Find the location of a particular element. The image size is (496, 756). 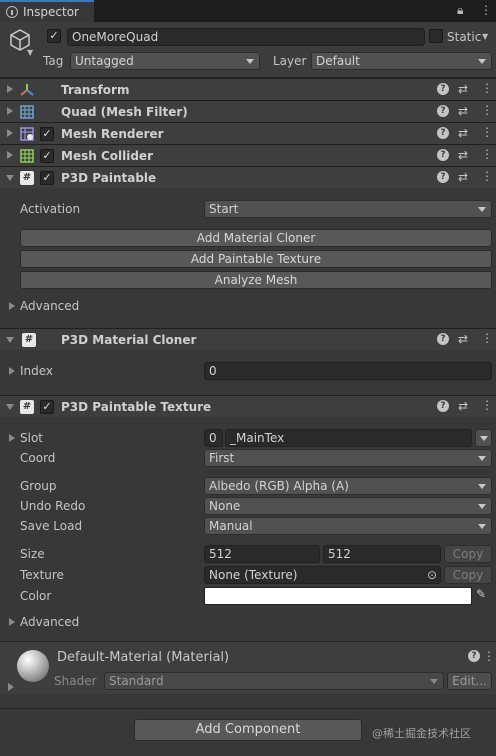

group-dropdown: Albedo (RGB) Alpha (A) is located at coordinates (348, 486).